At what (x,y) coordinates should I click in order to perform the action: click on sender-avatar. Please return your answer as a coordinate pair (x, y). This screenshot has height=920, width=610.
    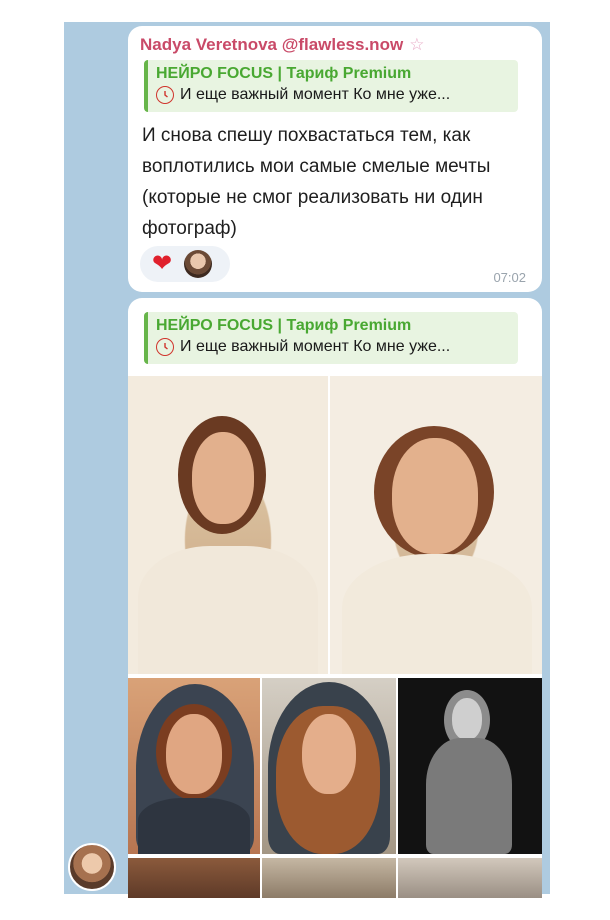
    Looking at the image, I should click on (92, 867).